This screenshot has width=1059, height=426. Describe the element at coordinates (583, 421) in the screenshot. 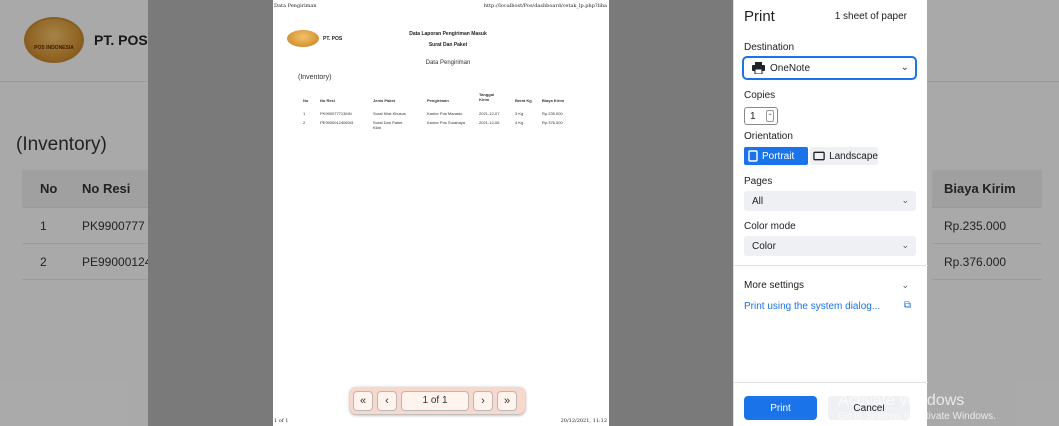

I see `page-footer-date: 20/12/2021, 11:12` at that location.